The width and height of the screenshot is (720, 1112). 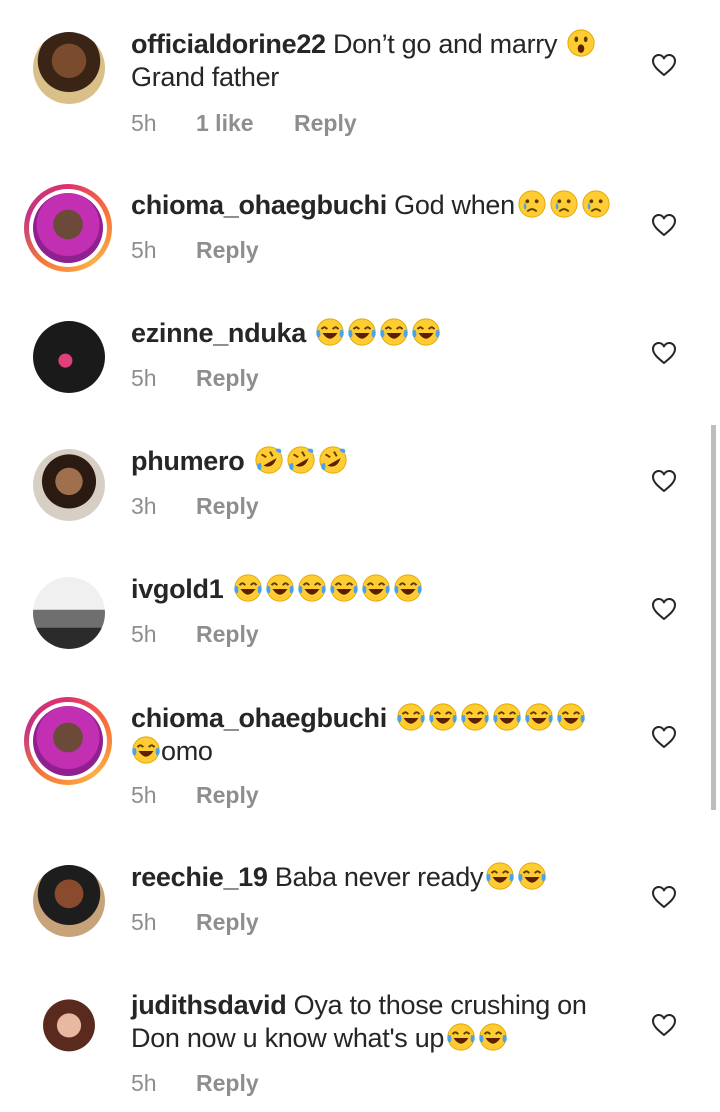 I want to click on comment-text-continued: Don now u know what's up, so click(x=288, y=1038).